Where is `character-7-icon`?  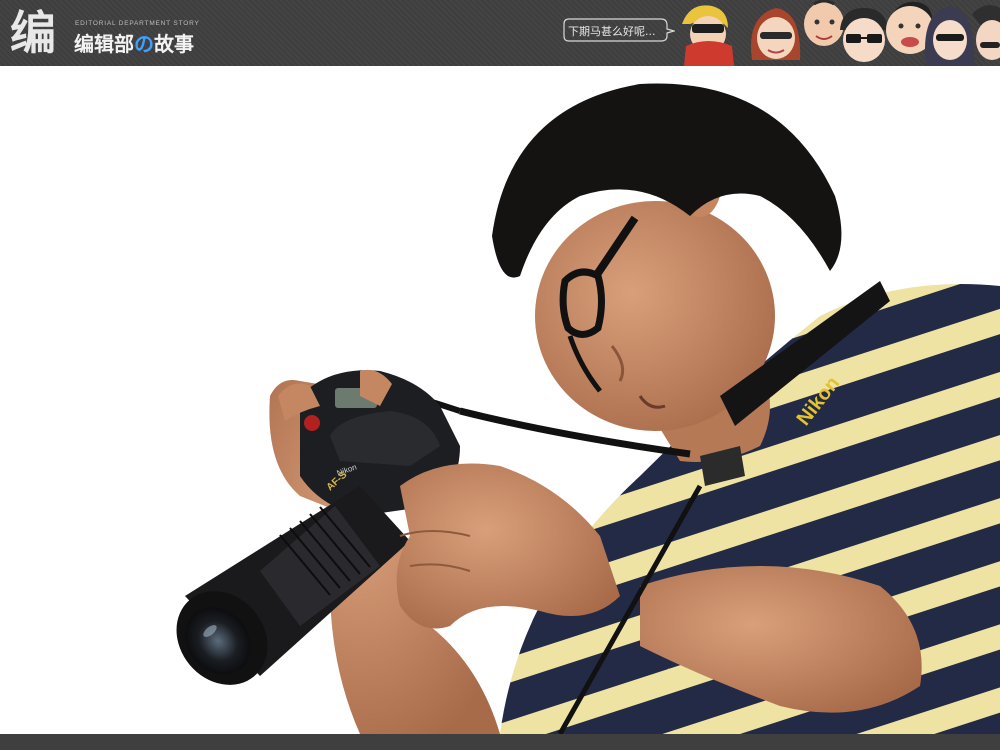 character-7-icon is located at coordinates (986, 32).